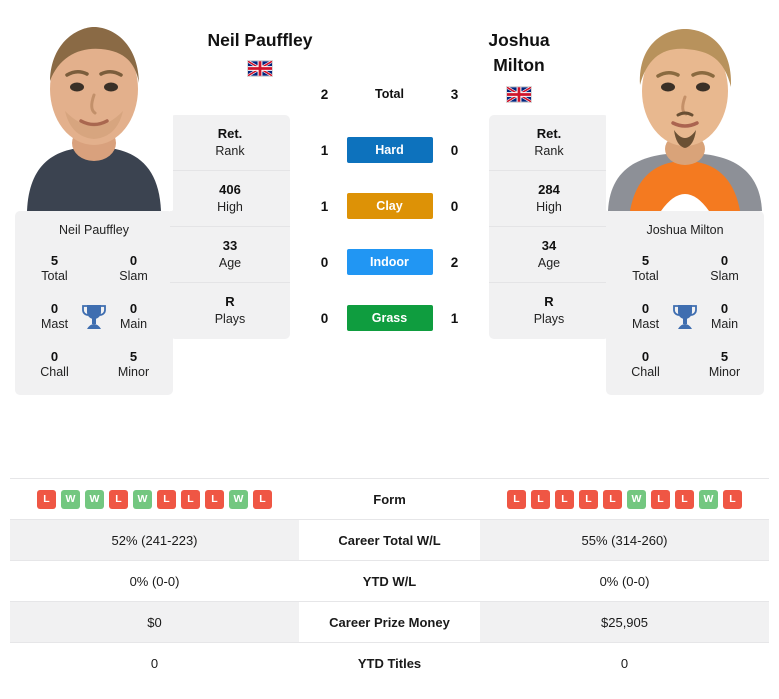 The width and height of the screenshot is (779, 699). I want to click on row-label-career-prize-money: Career Prize Money, so click(389, 622).